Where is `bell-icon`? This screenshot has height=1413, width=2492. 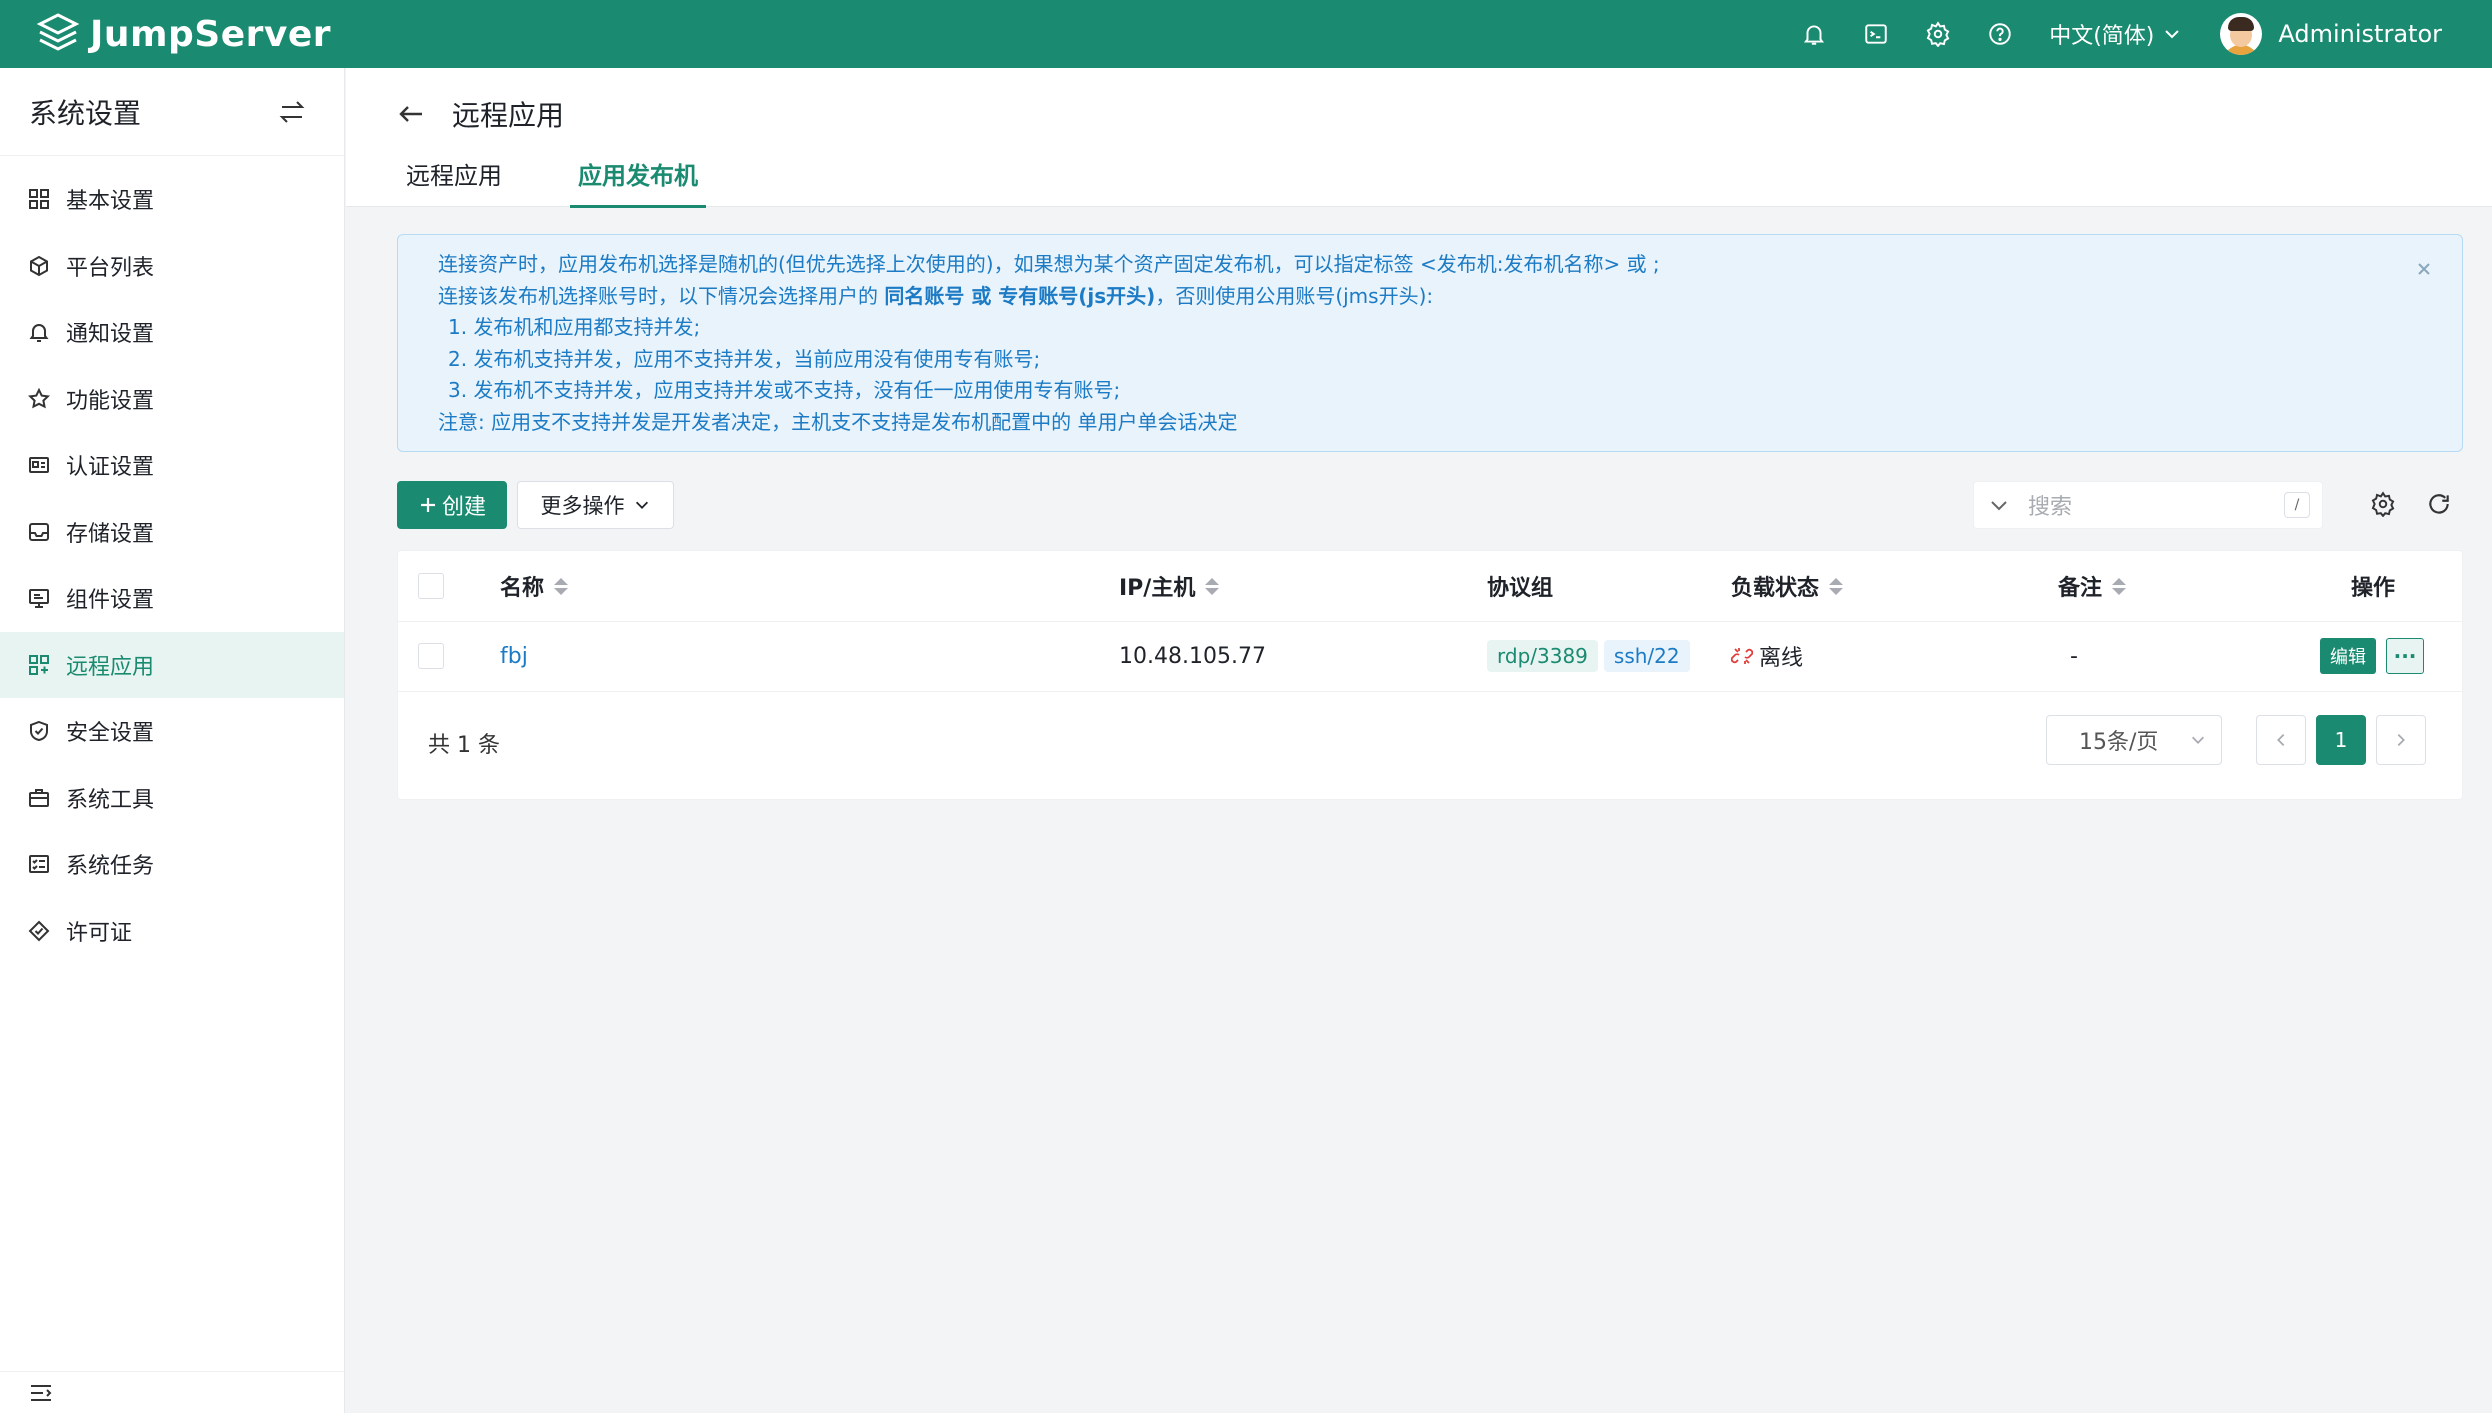 bell-icon is located at coordinates (39, 333).